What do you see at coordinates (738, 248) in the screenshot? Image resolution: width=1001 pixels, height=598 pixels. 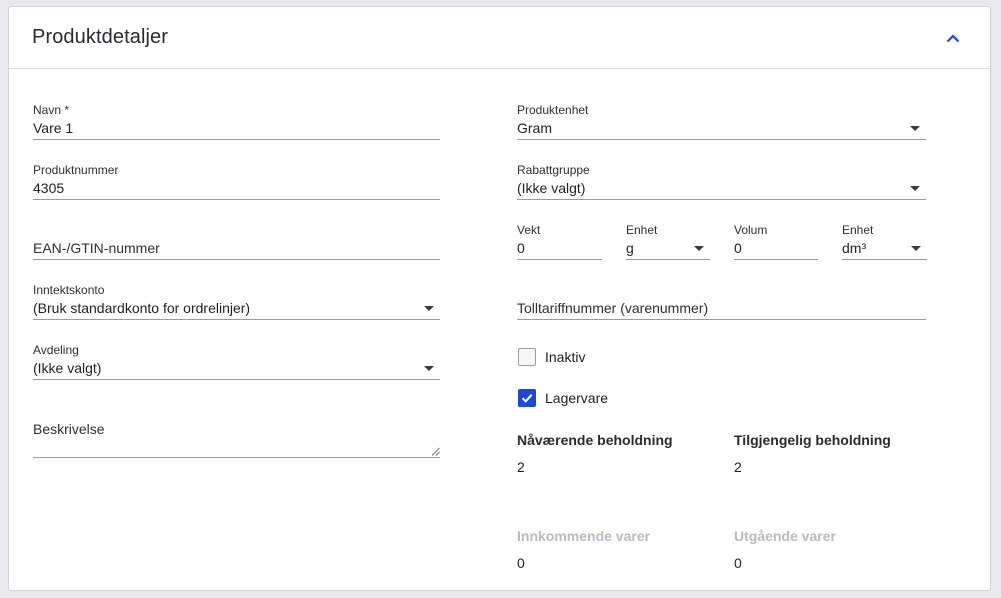 I see `volume-value: 0` at bounding box center [738, 248].